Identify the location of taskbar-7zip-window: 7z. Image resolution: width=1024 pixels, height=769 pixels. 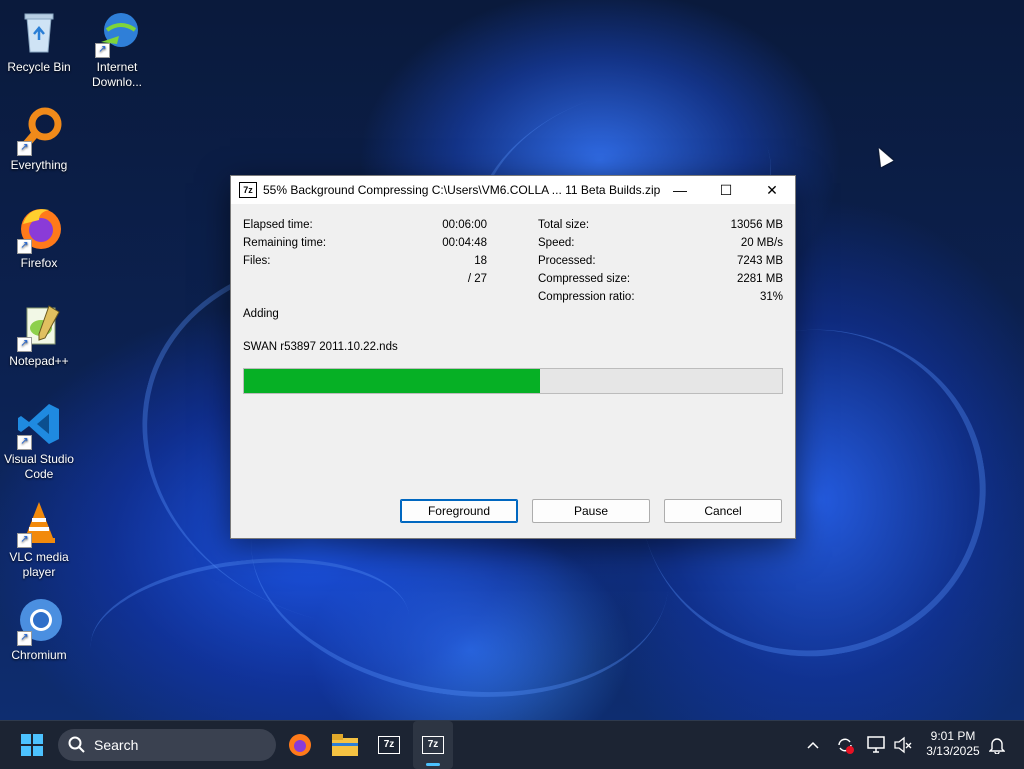
(389, 745).